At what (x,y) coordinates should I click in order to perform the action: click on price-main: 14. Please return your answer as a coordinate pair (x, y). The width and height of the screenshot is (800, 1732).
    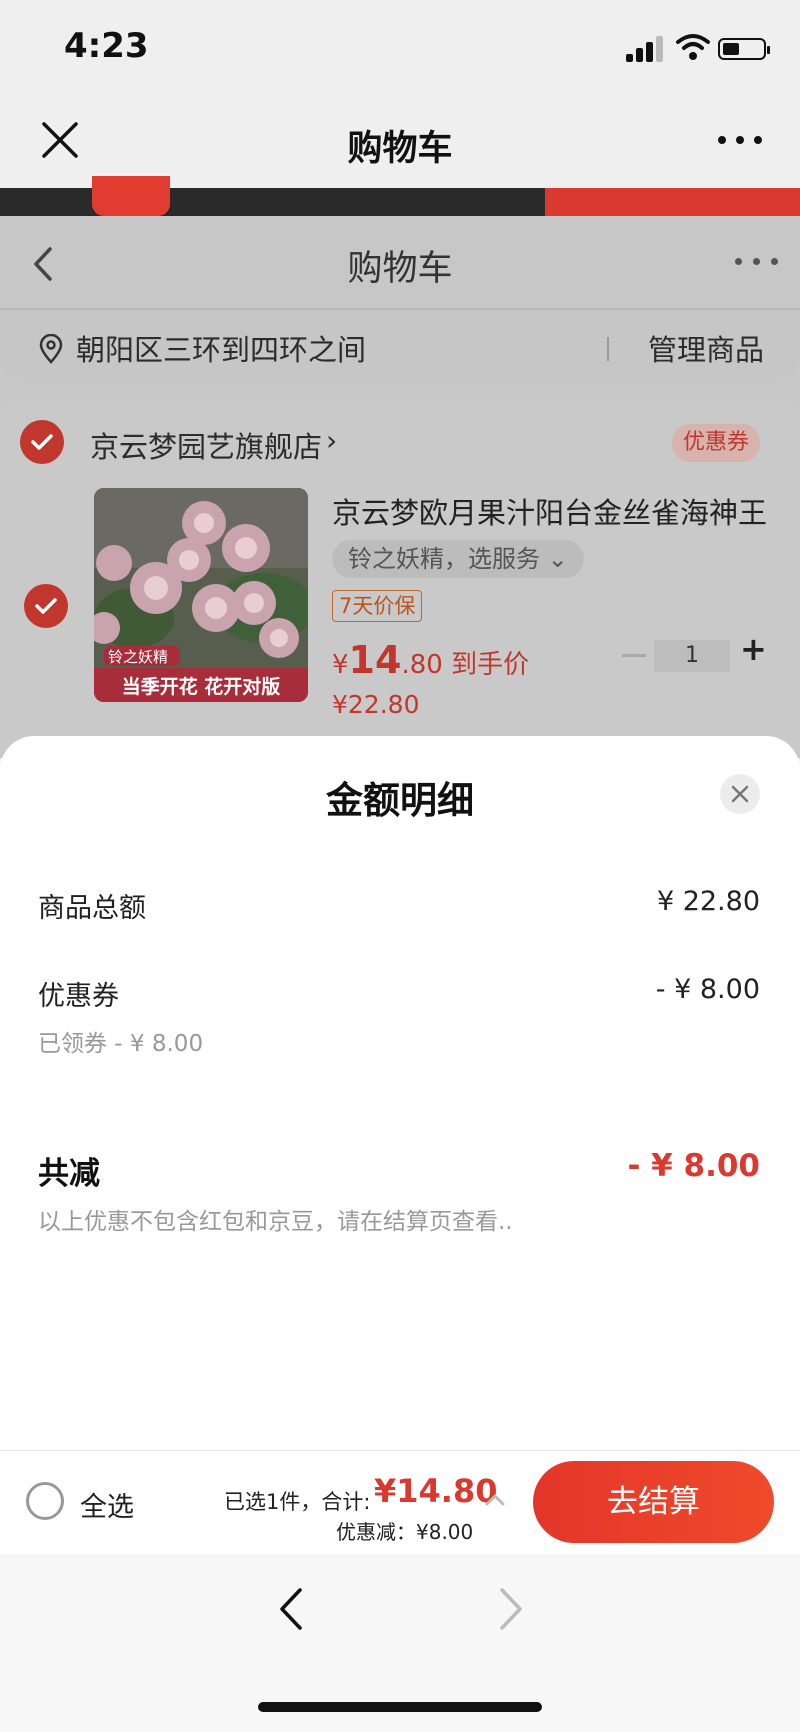
    Looking at the image, I should click on (375, 660).